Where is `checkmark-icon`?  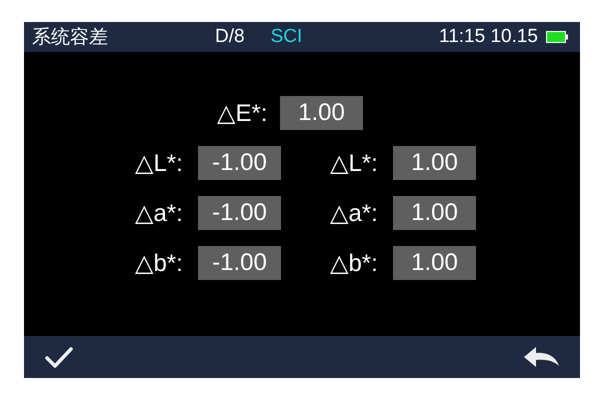 checkmark-icon is located at coordinates (59, 357).